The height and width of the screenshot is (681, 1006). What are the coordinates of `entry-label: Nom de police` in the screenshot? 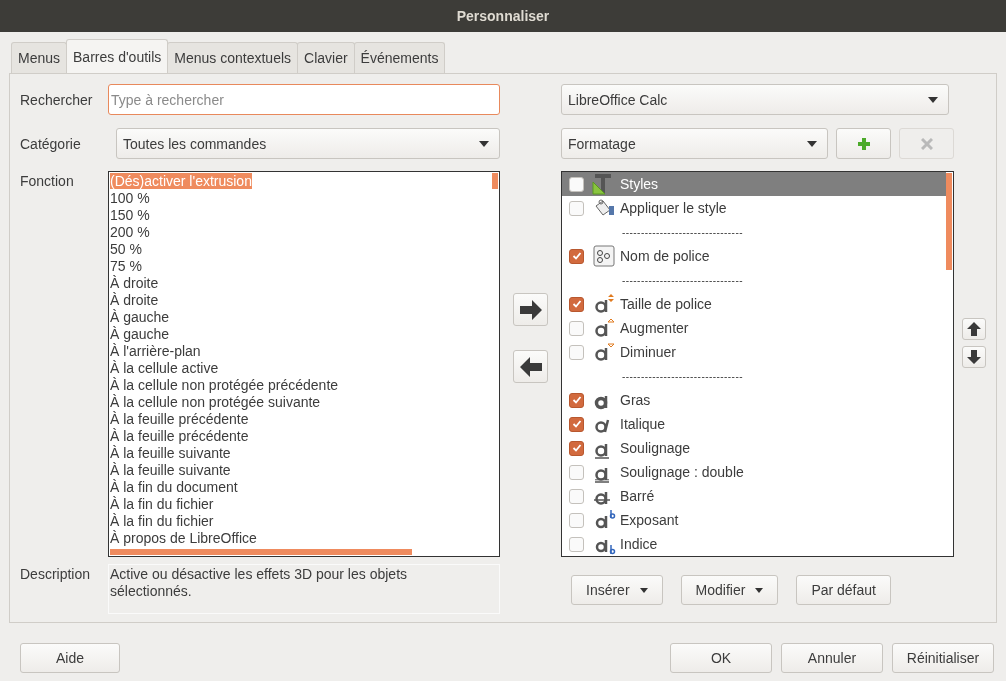 It's located at (665, 256).